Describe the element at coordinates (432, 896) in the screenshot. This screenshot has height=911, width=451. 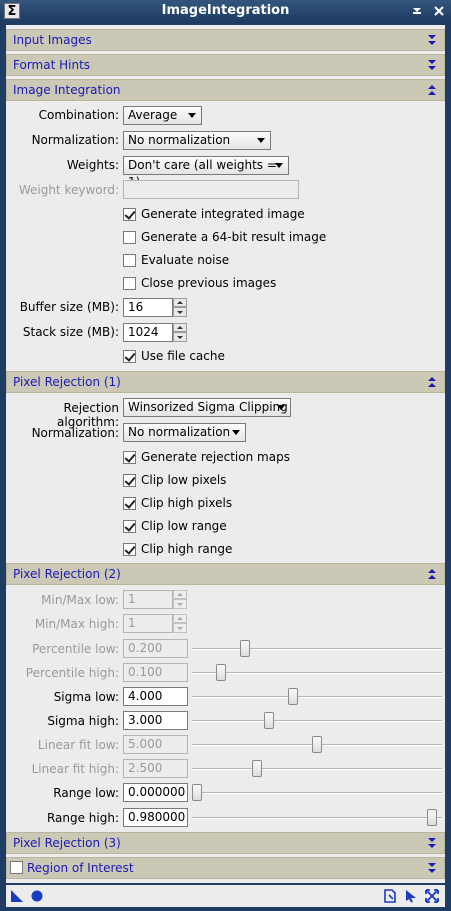
I see `reset-icon` at that location.